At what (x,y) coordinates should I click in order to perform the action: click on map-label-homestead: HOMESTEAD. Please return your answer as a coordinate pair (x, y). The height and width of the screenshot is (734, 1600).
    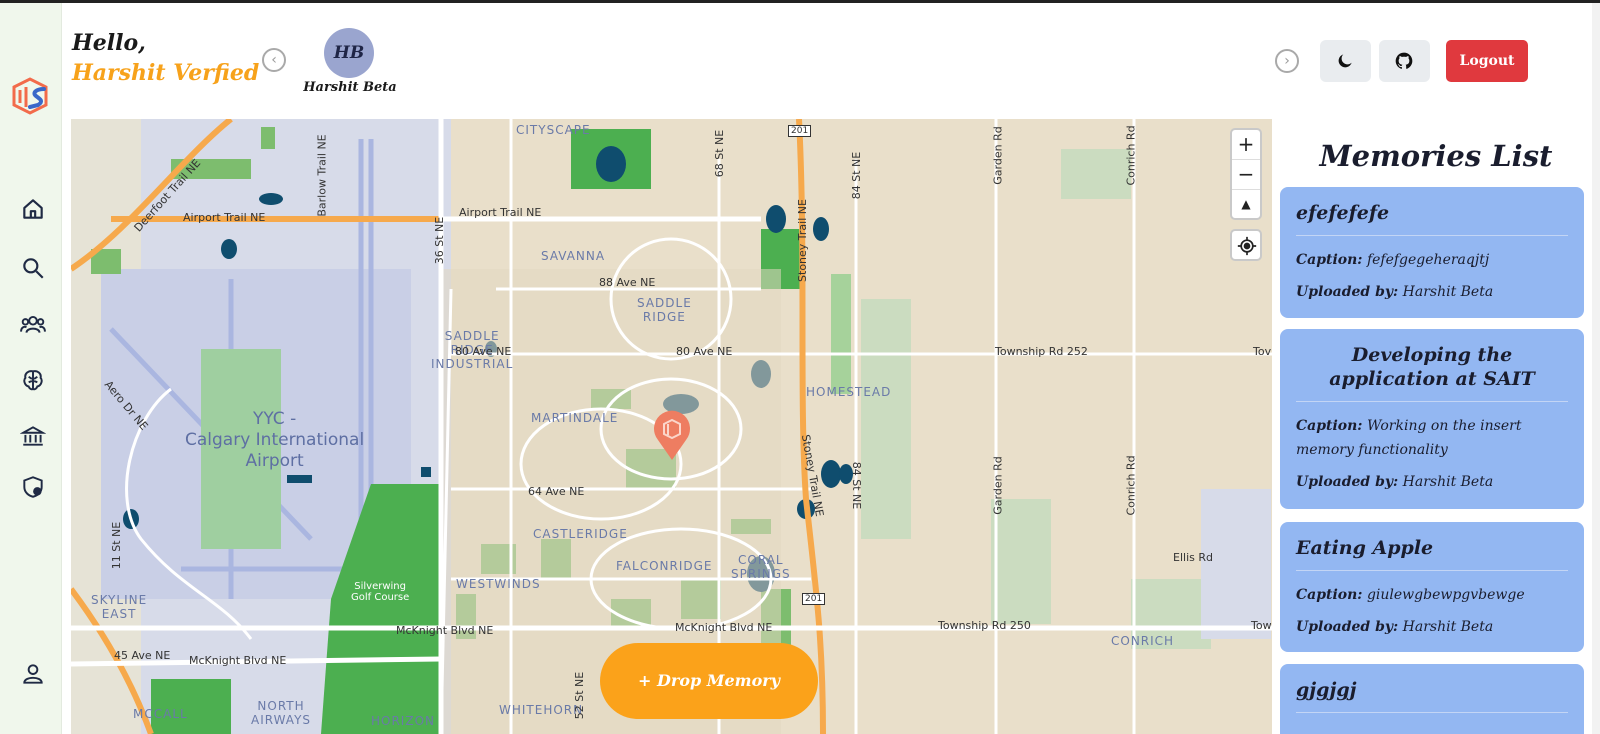
    Looking at the image, I should click on (849, 392).